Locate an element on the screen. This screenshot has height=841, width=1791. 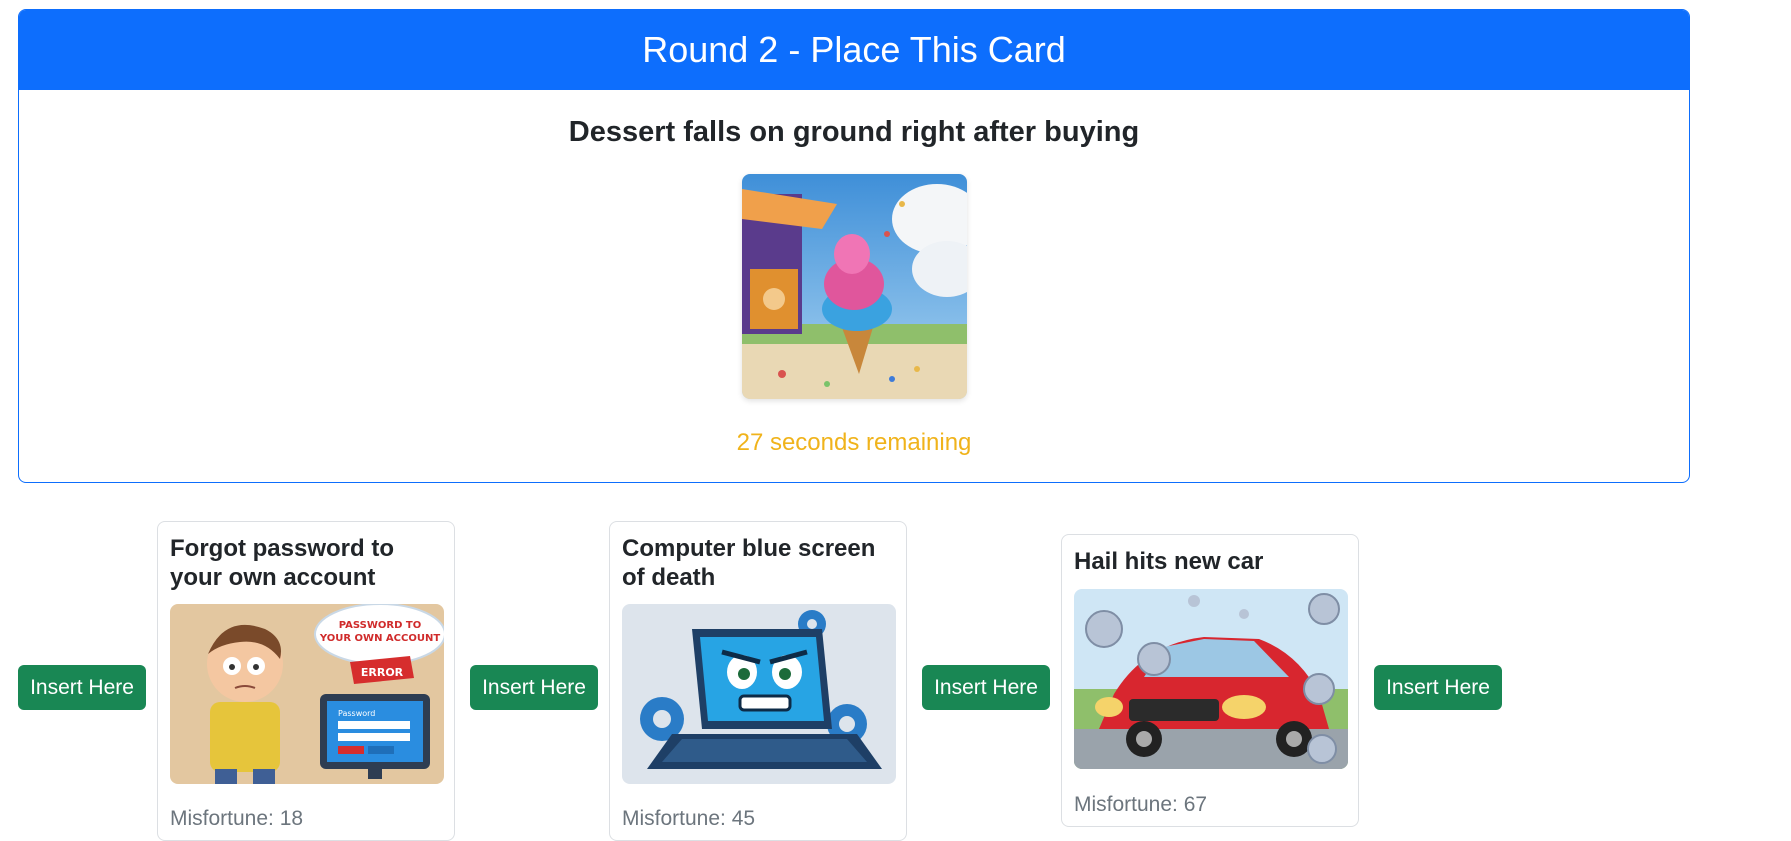
timeline-card-title: Forgot password to your own account is located at coordinates (282, 563).